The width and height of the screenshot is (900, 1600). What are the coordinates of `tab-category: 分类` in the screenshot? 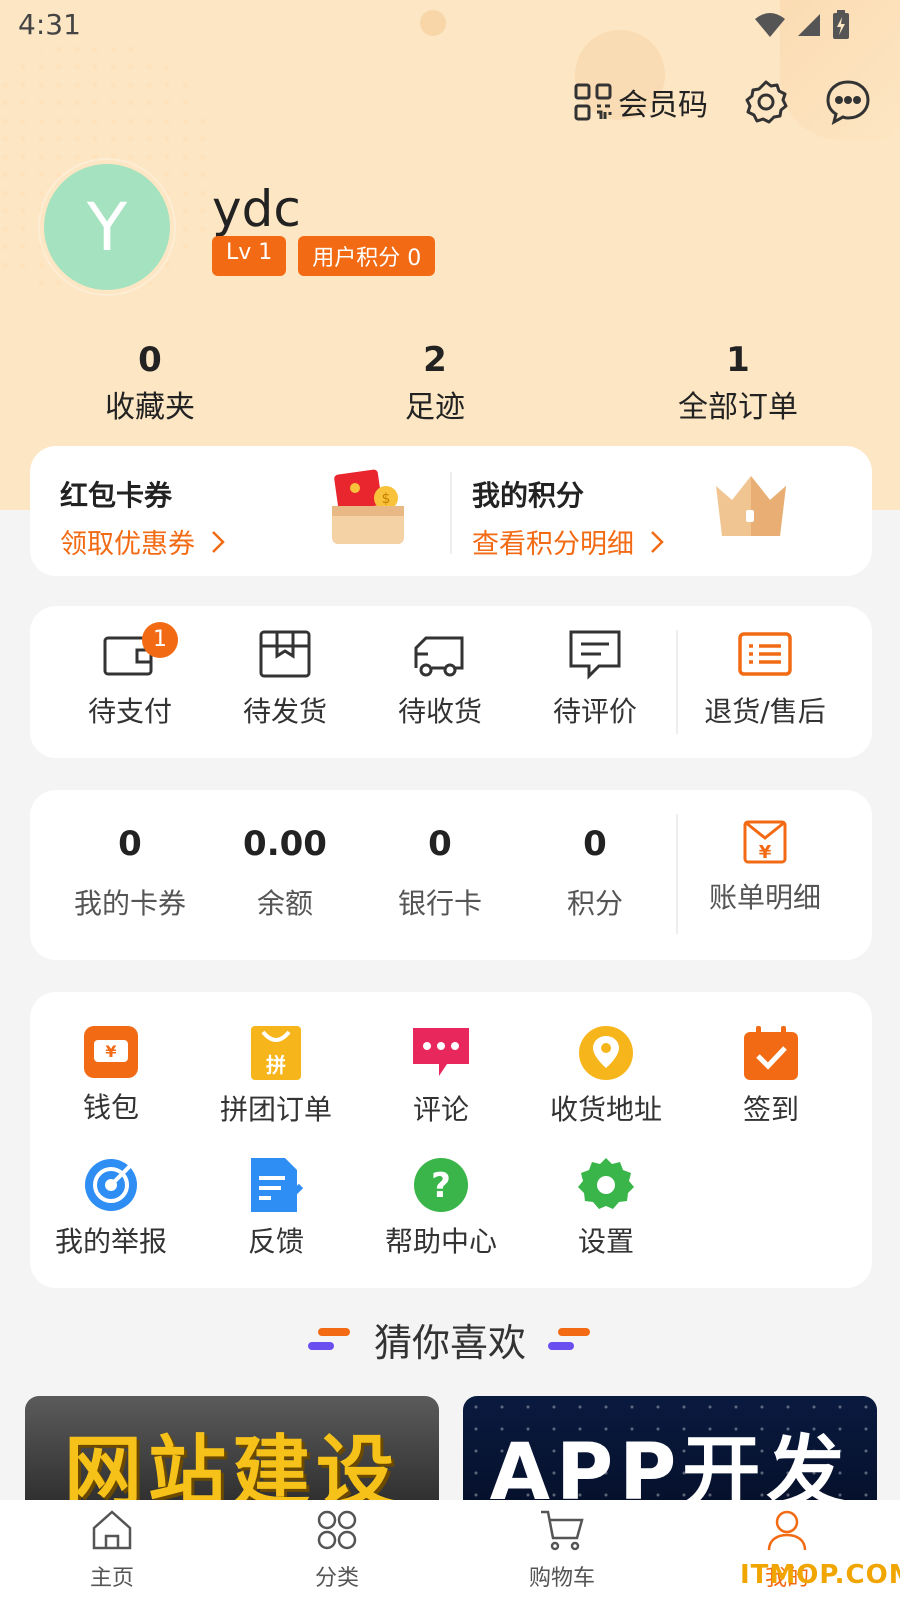 It's located at (337, 1550).